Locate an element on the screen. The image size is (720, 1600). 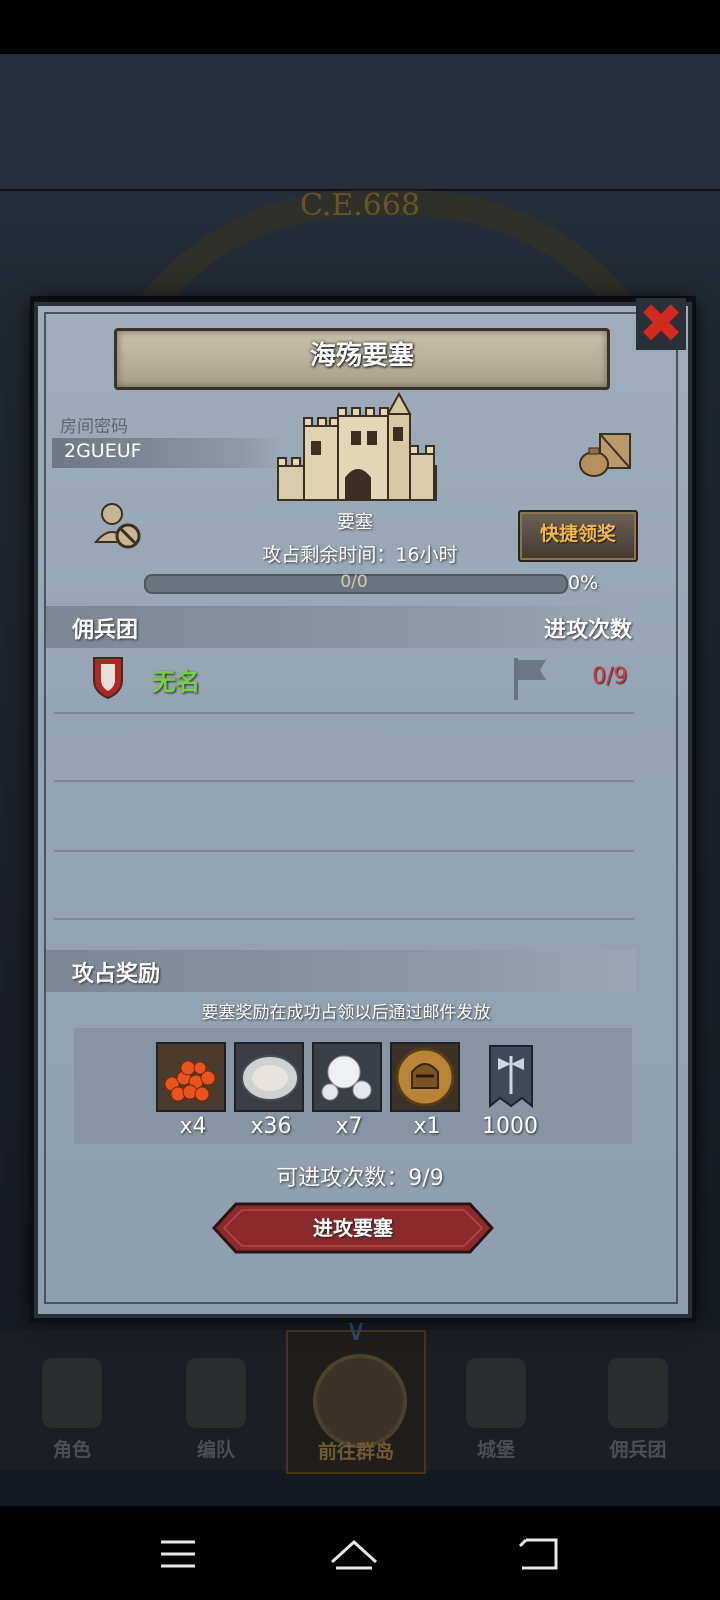
reward-count: x1 is located at coordinates (427, 1126).